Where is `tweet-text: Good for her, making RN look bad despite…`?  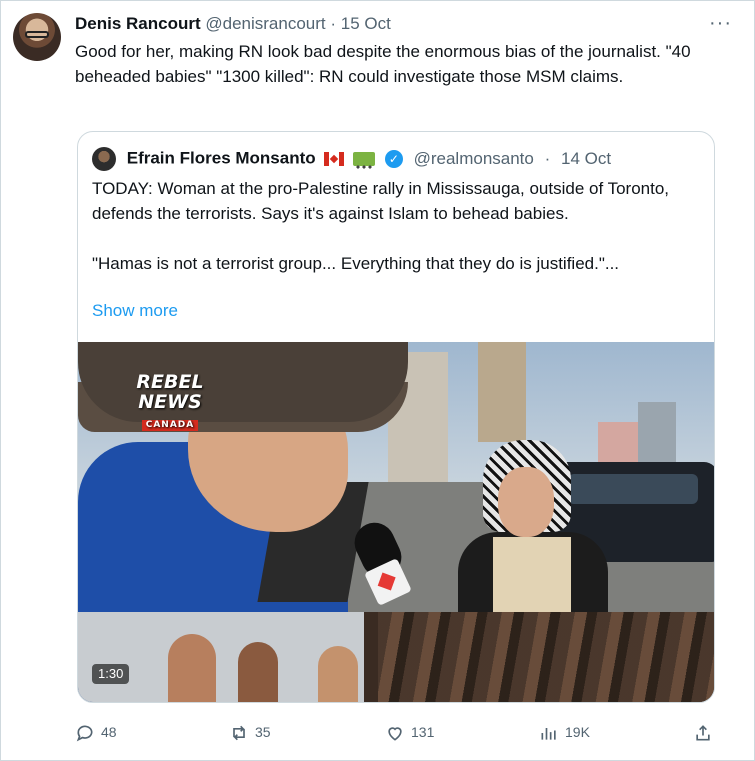 tweet-text: Good for her, making RN look bad despite… is located at coordinates (383, 64).